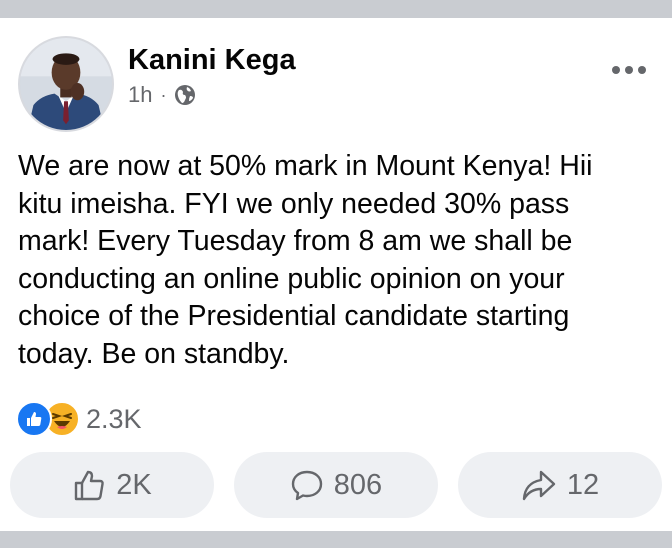 The height and width of the screenshot is (548, 672). What do you see at coordinates (140, 95) in the screenshot?
I see `post-time: 1h` at bounding box center [140, 95].